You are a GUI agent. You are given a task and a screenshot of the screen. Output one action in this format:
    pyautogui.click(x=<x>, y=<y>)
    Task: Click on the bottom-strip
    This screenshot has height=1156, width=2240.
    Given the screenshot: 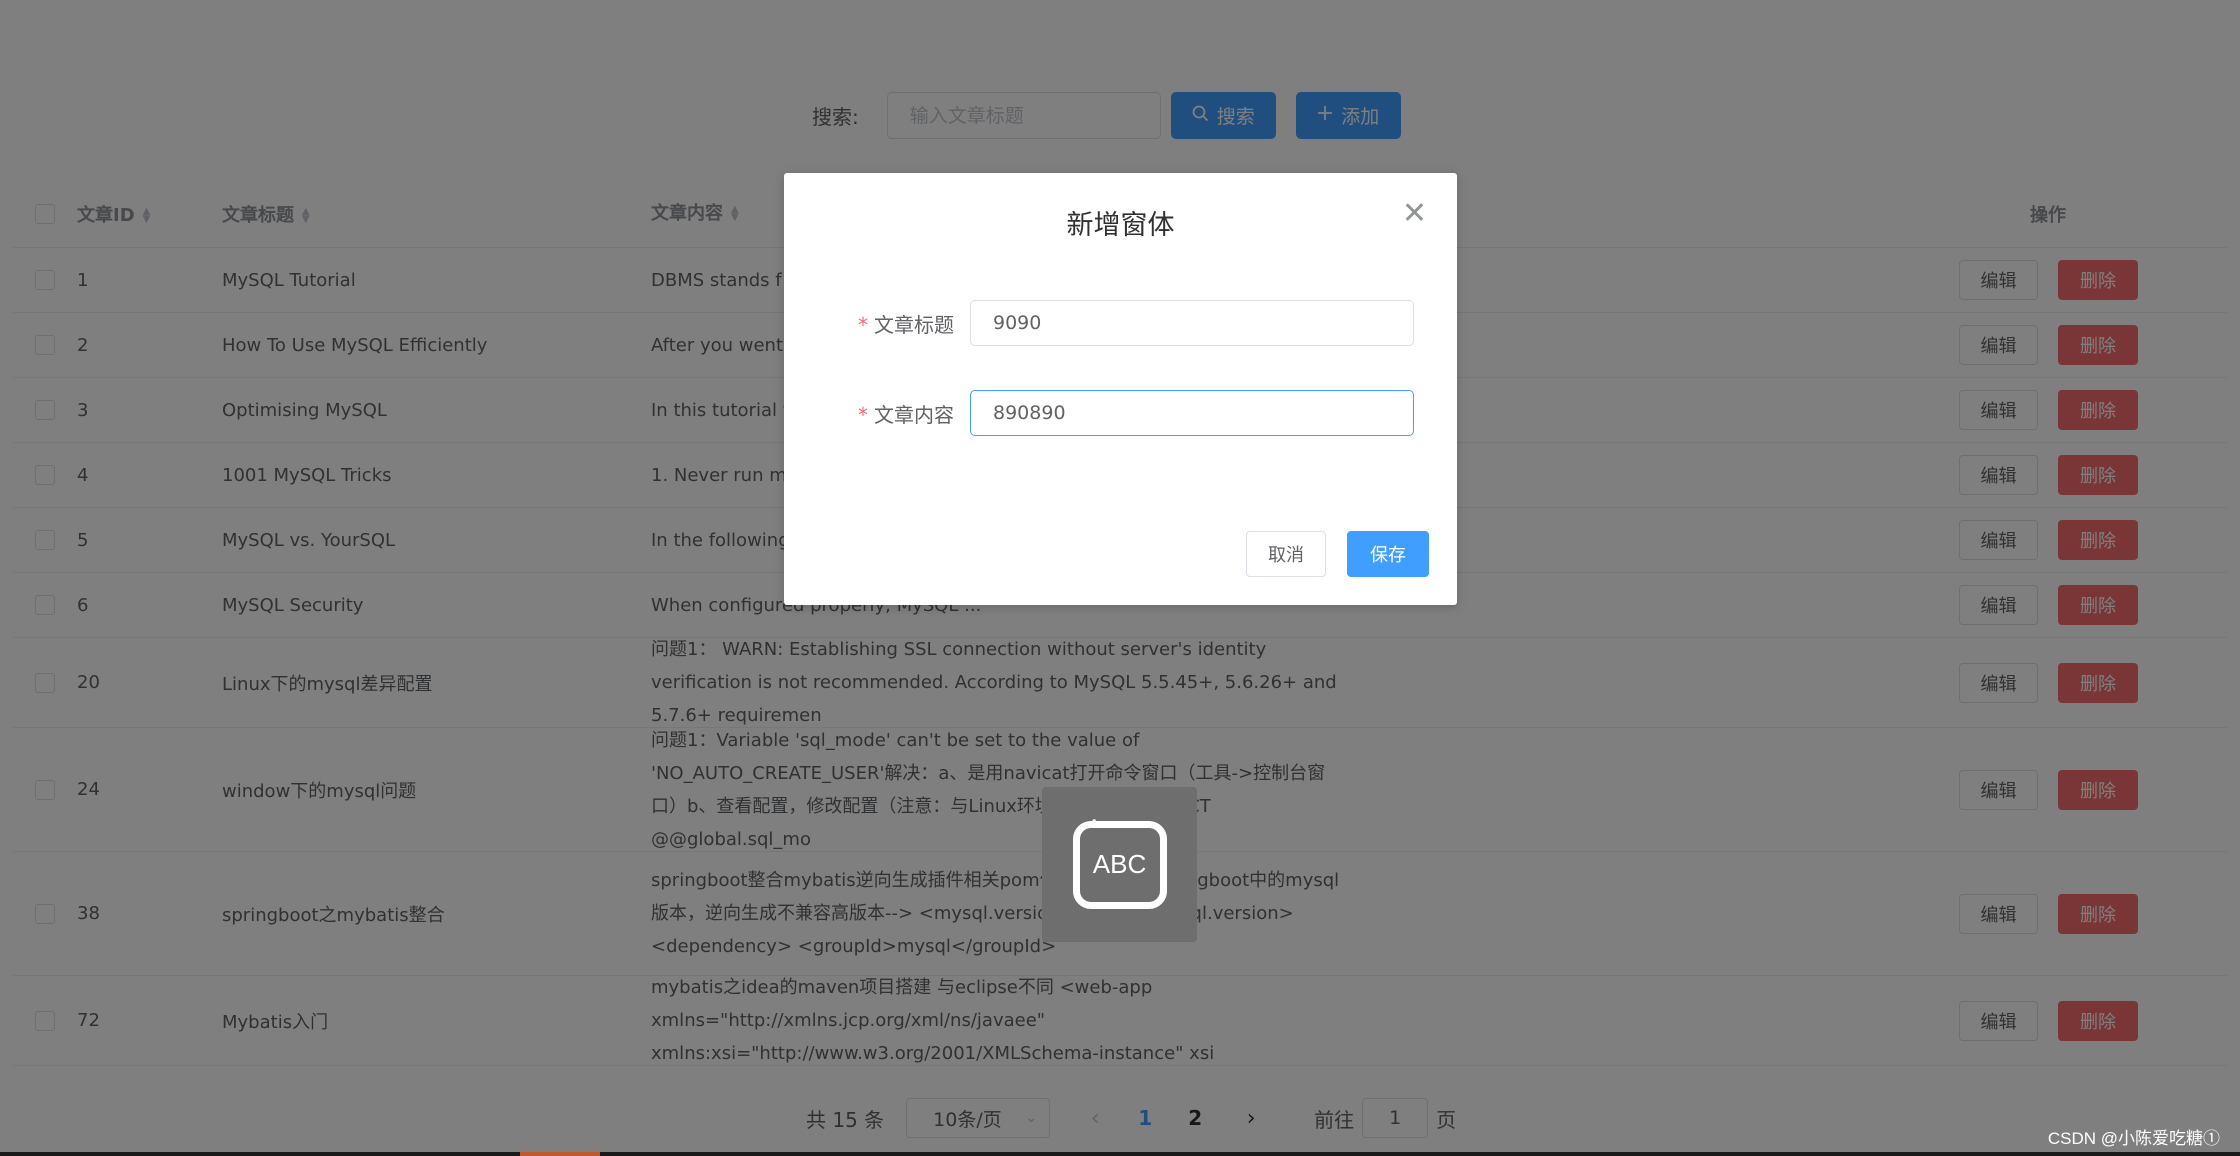 What is the action you would take?
    pyautogui.click(x=1120, y=1154)
    